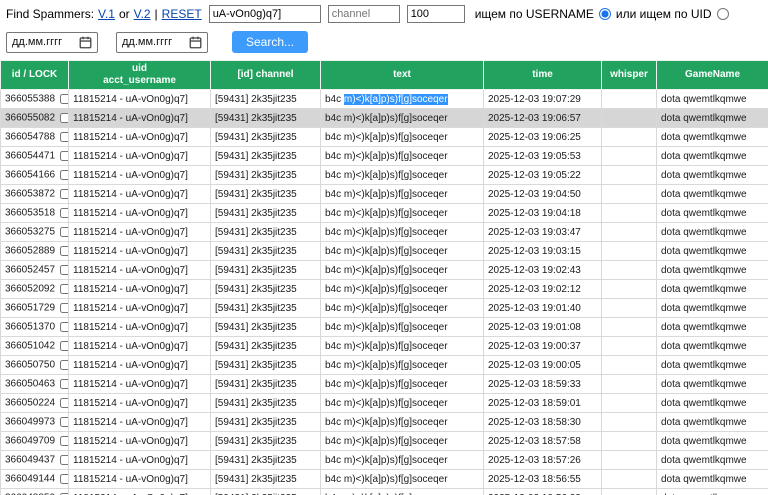 This screenshot has height=495, width=768. Describe the element at coordinates (30, 479) in the screenshot. I see `message-id: 366049144` at that location.